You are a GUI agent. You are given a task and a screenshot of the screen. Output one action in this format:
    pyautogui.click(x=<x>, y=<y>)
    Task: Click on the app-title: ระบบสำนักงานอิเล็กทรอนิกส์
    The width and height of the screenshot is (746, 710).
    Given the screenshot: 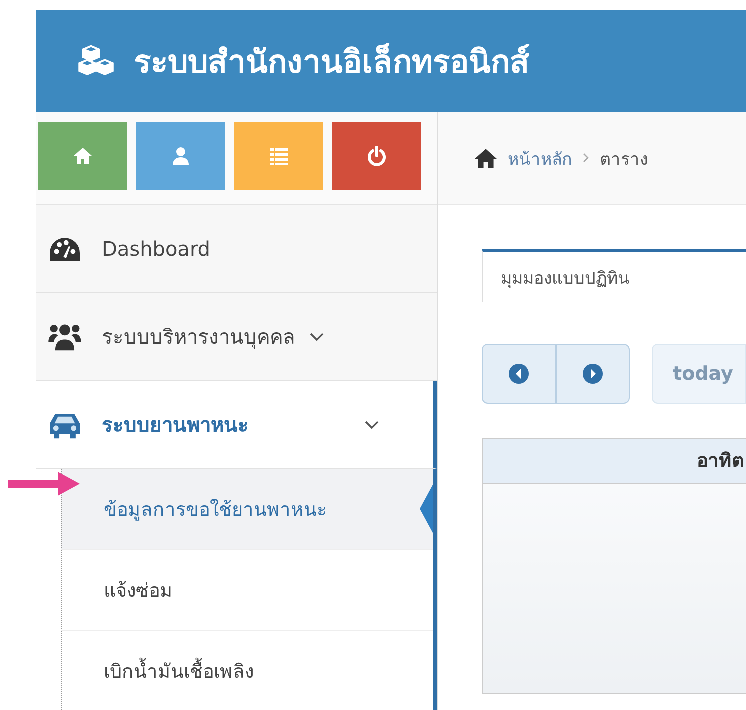 What is the action you would take?
    pyautogui.click(x=332, y=62)
    